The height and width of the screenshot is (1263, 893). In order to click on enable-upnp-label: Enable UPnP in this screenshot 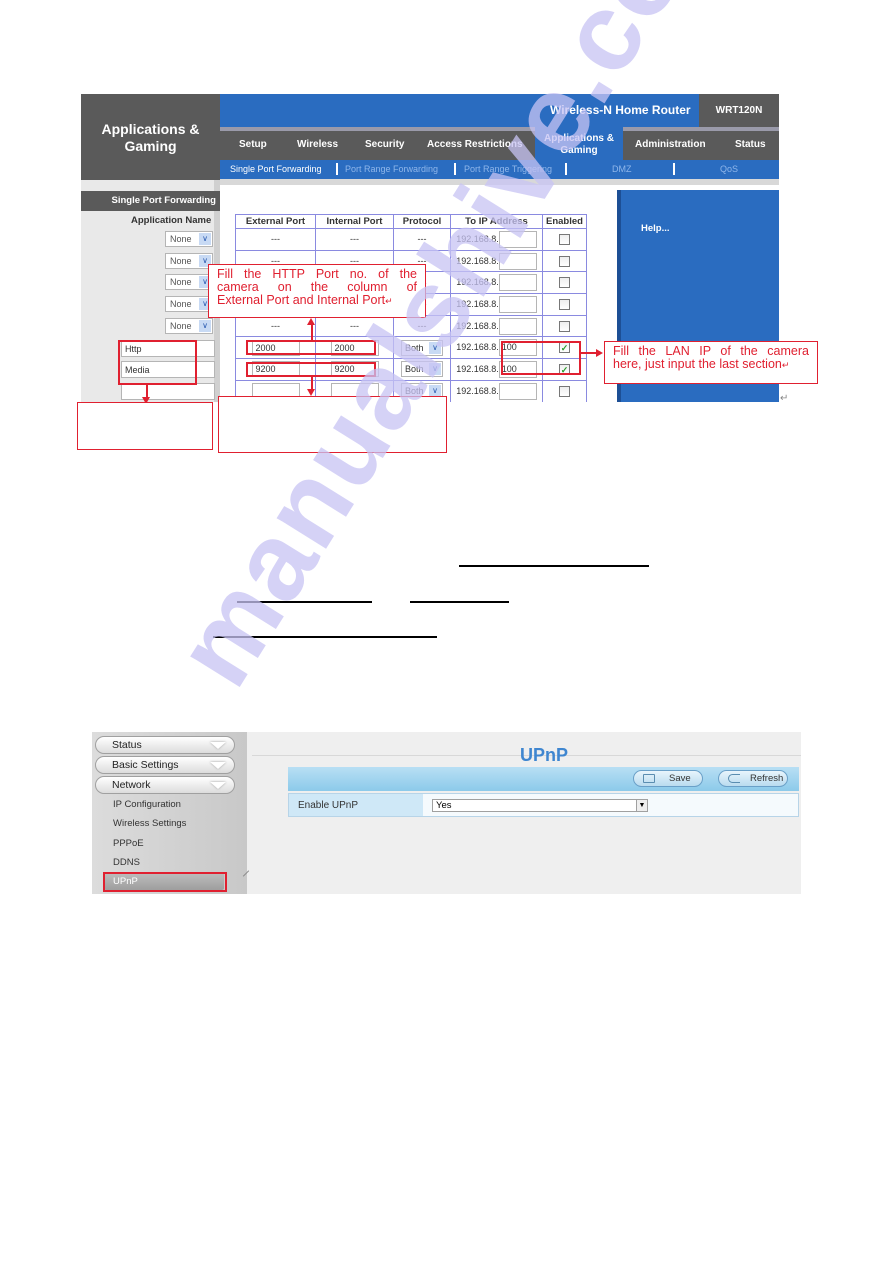, I will do `click(356, 805)`.